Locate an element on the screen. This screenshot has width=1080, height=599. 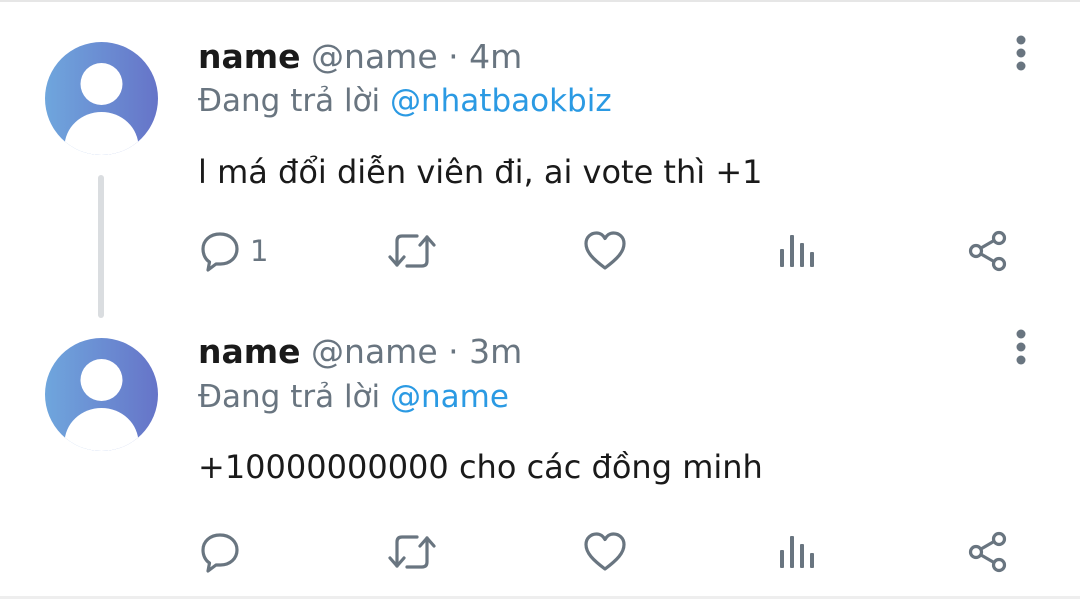
replying-to: Đang trả lời @name is located at coordinates (353, 397).